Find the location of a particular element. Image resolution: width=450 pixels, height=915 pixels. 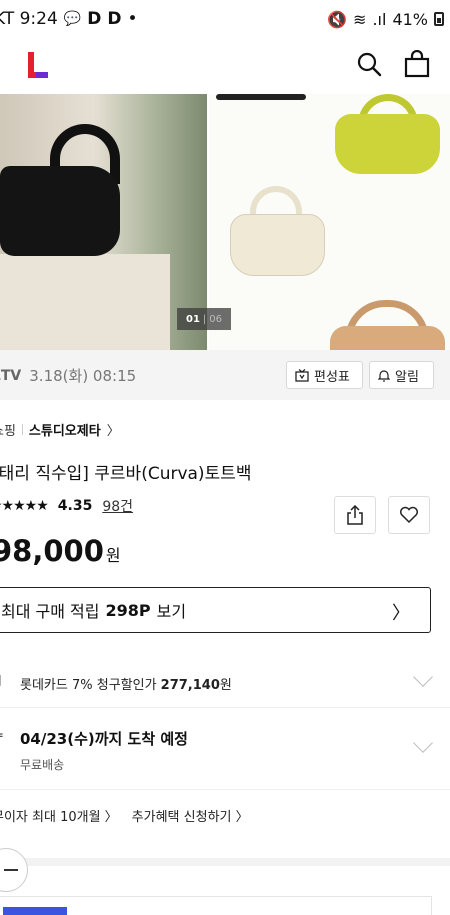

price-currency: 원 is located at coordinates (113, 555).